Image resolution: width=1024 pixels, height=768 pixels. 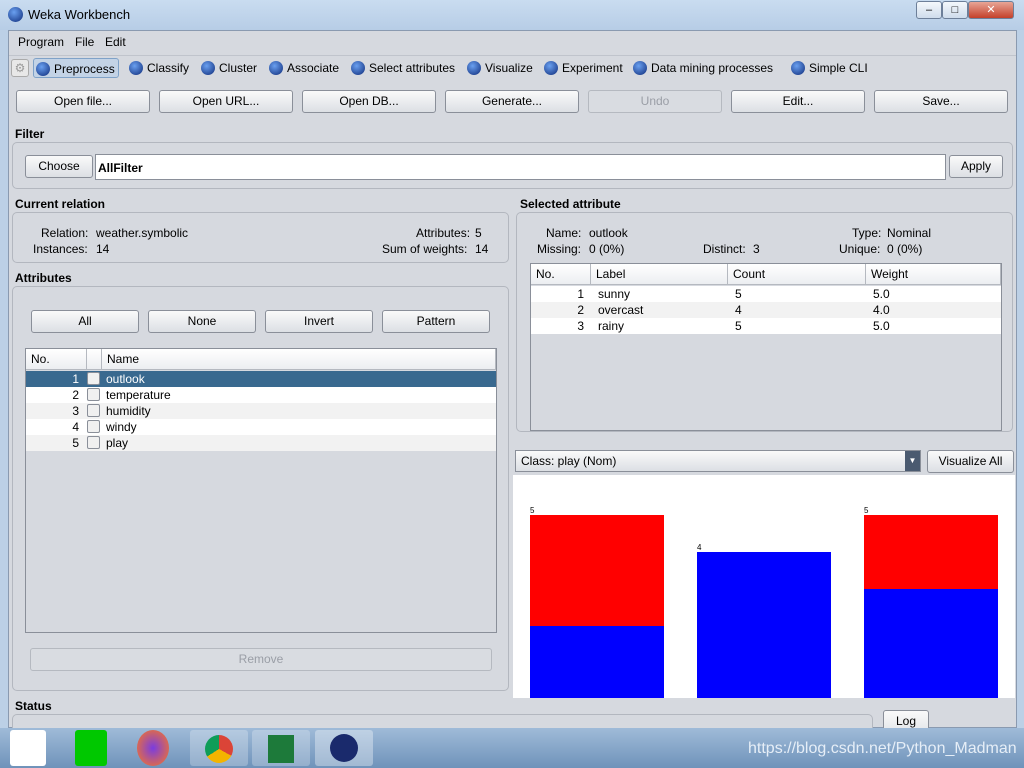 What do you see at coordinates (219, 748) in the screenshot?
I see `chrome-icon` at bounding box center [219, 748].